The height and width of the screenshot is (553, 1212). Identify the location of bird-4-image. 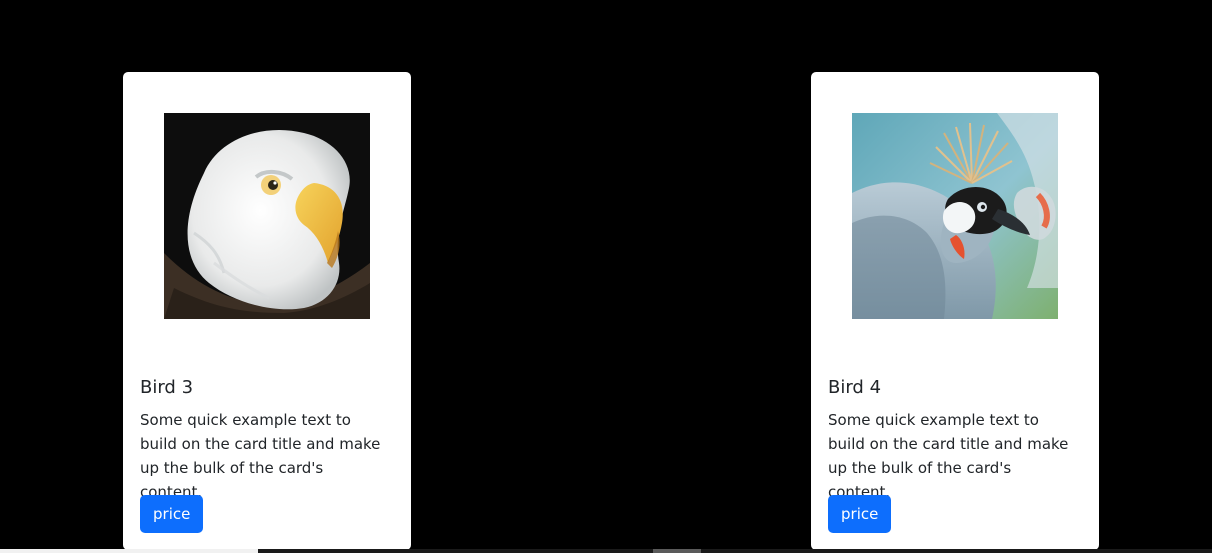
(955, 216).